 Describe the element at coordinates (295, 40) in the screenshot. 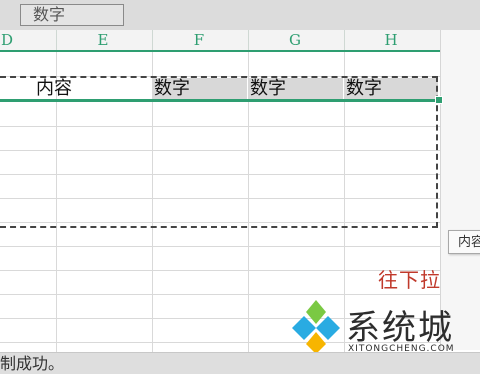

I see `column-header-g: G` at that location.